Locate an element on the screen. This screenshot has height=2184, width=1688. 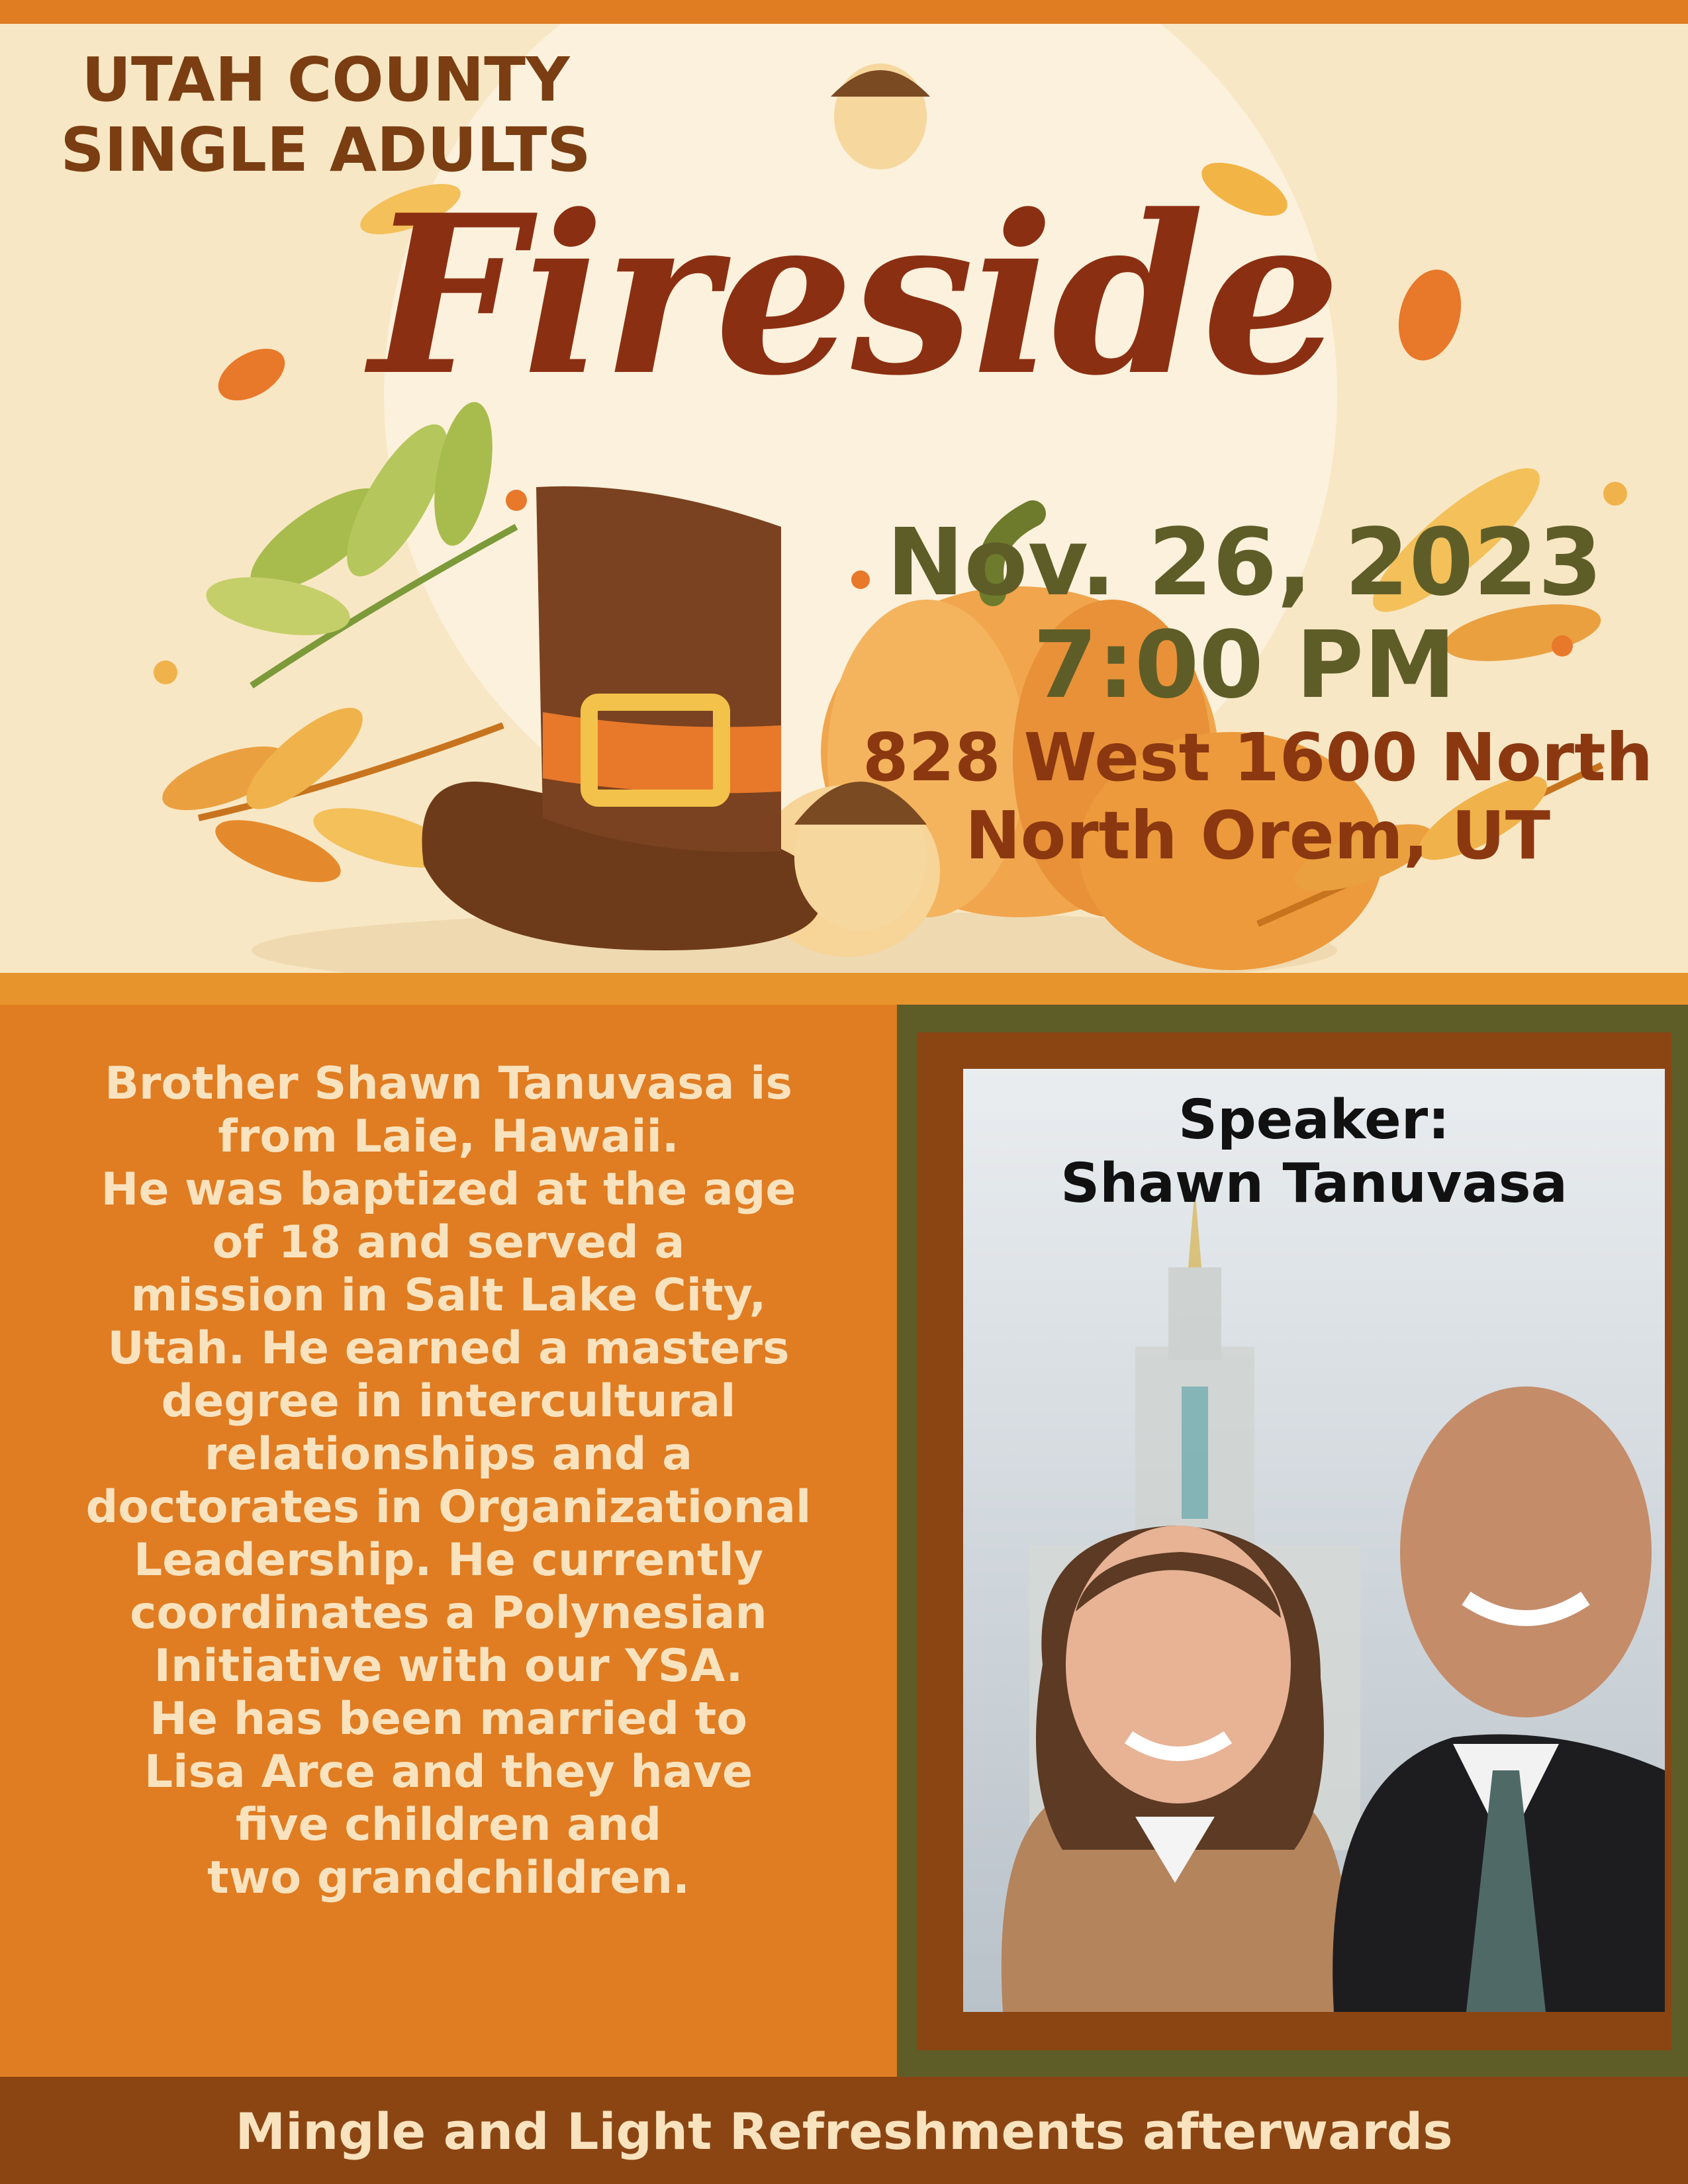
bio-line: degree in intercultural is located at coordinates (448, 1402).